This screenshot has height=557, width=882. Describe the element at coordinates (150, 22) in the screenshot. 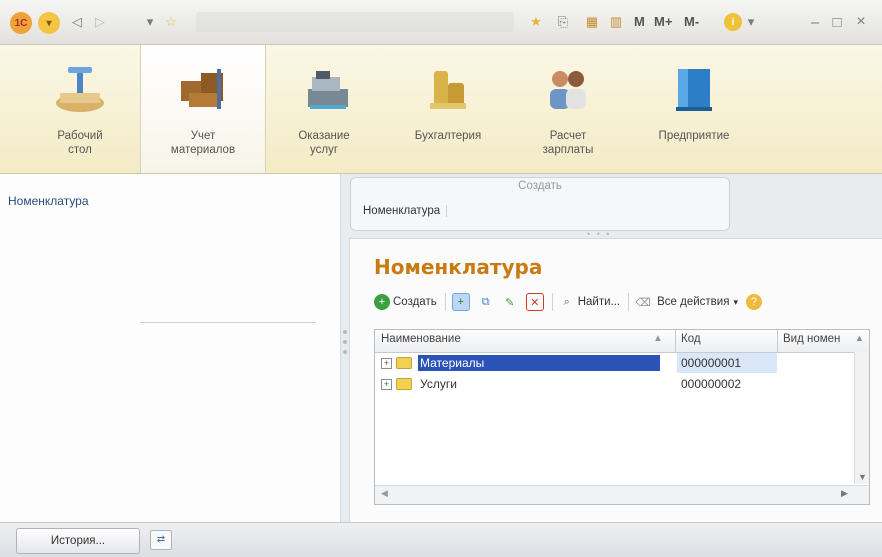

I see `dropdown-icon: ▾` at that location.